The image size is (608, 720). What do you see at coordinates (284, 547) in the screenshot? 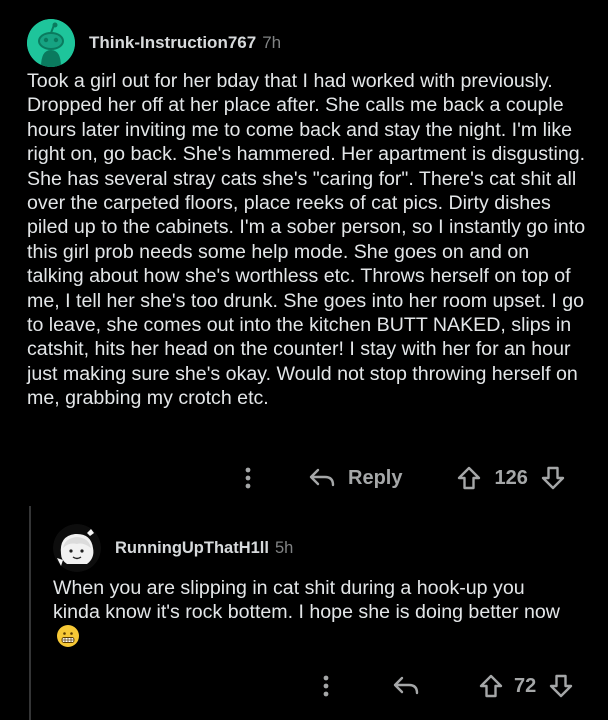
I see `timestamp: 5h` at bounding box center [284, 547].